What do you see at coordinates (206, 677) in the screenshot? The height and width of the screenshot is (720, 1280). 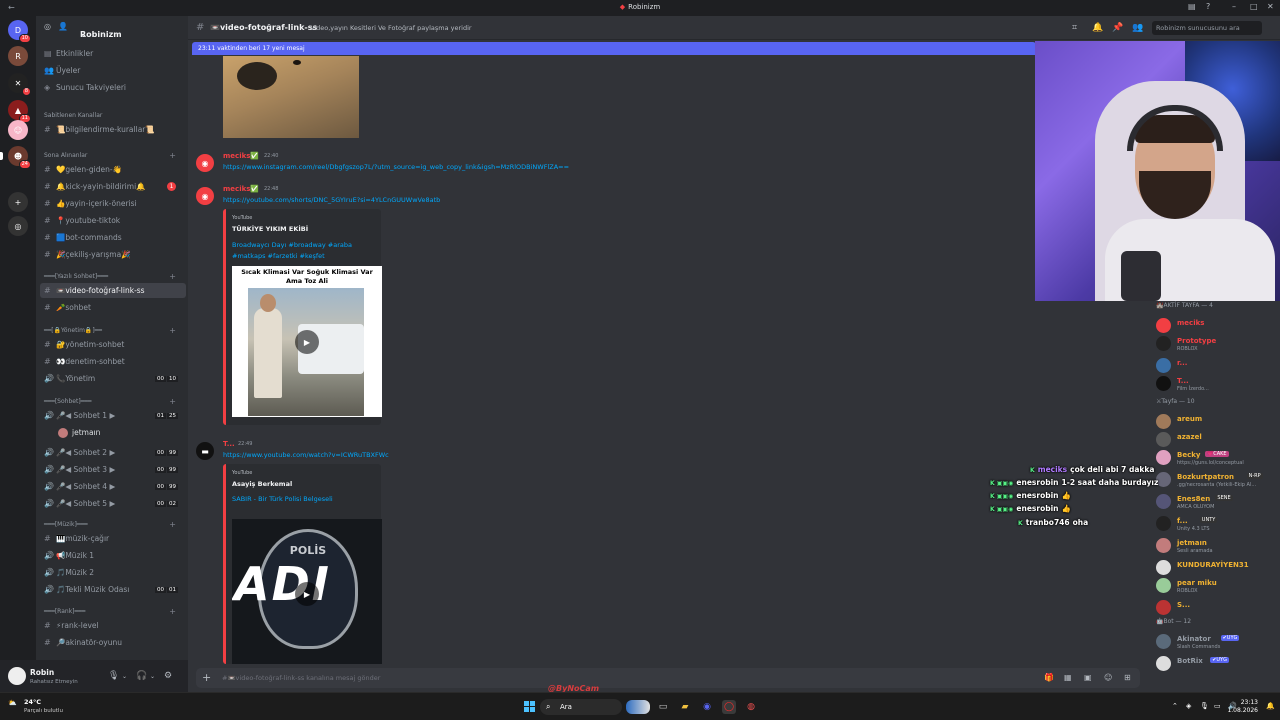 I see `add-attachment-icon: +` at bounding box center [206, 677].